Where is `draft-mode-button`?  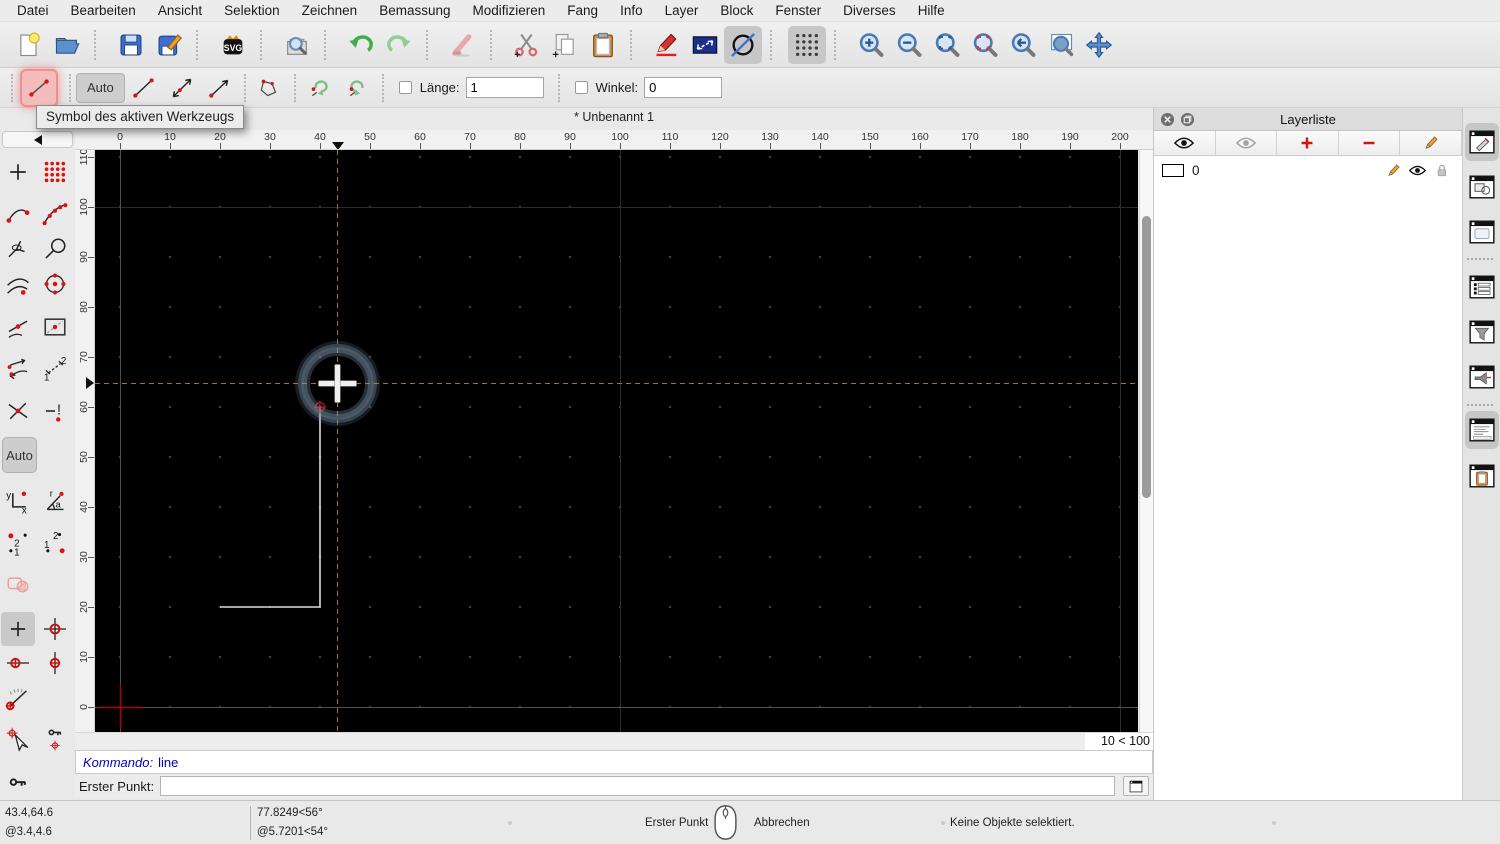
draft-mode-button is located at coordinates (743, 44).